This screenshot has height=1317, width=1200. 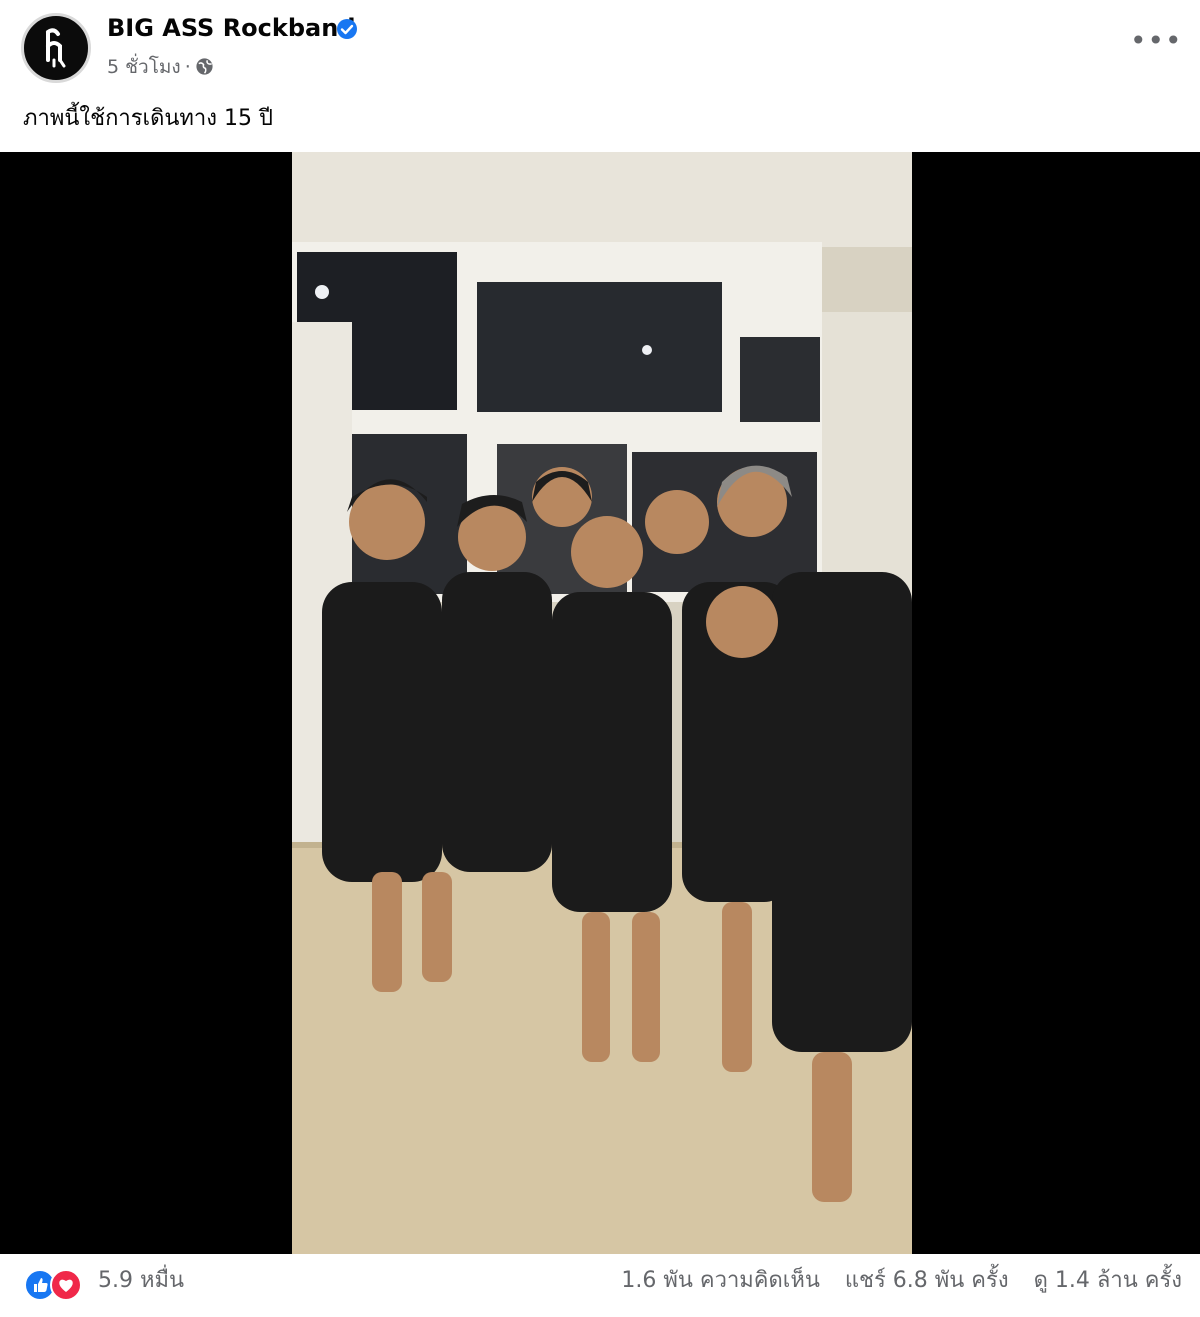 I want to click on shares-count: แชร์ 6.8 พัน ครั้ง, so click(x=927, y=1280).